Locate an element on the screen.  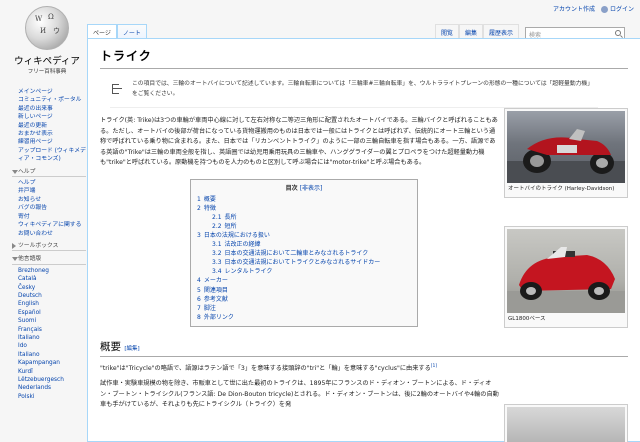
sidebar-lang-link: Kapampangan is located at coordinates (49, 363).